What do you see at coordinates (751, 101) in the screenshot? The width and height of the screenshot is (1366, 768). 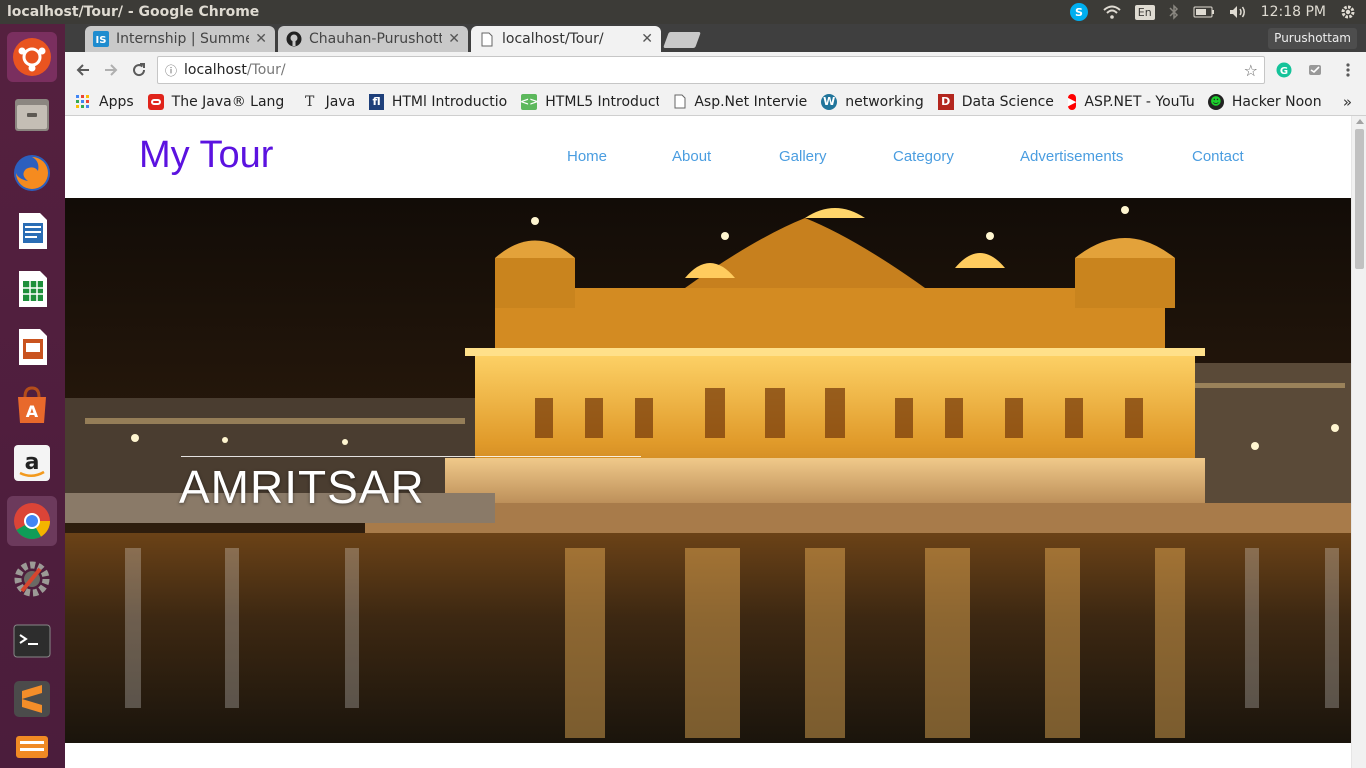 I see `bookmark-label: Asp.Net Intervie` at bounding box center [751, 101].